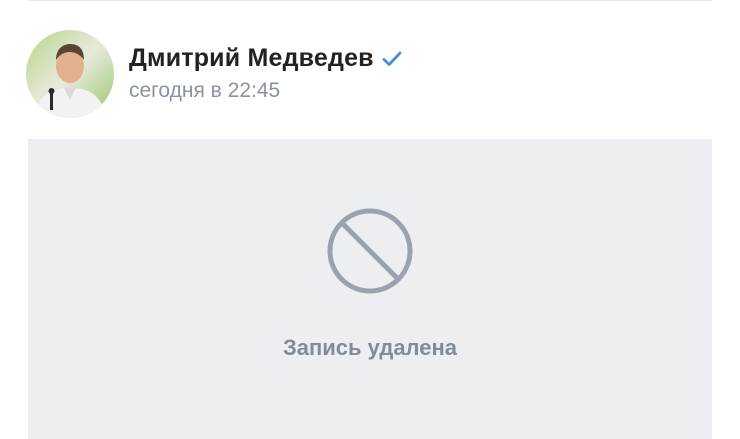 This screenshot has height=439, width=740. I want to click on verified-check-icon, so click(392, 59).